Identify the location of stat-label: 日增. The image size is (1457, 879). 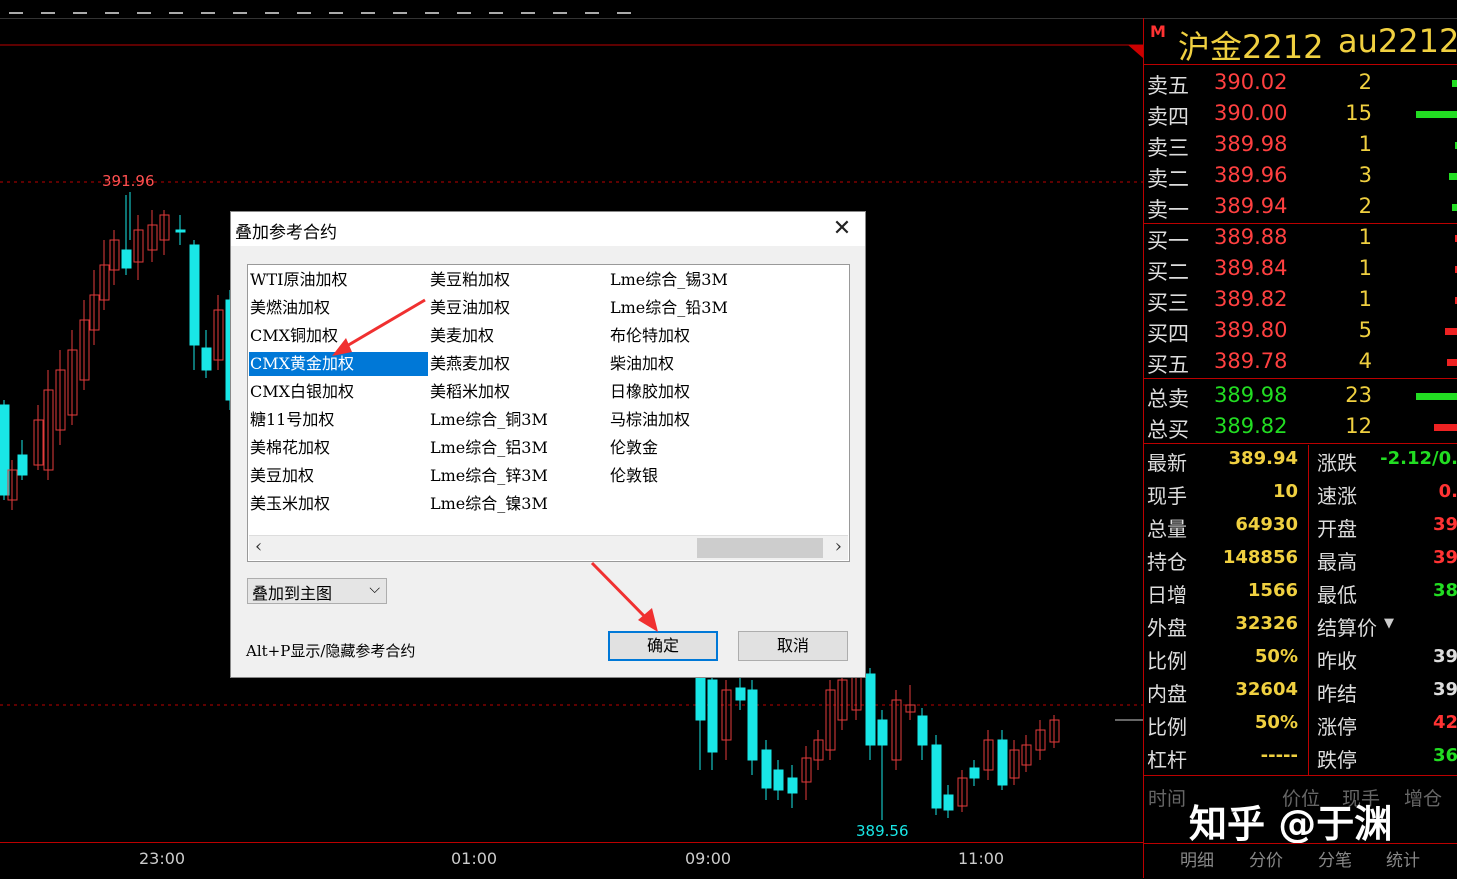
(1167, 595).